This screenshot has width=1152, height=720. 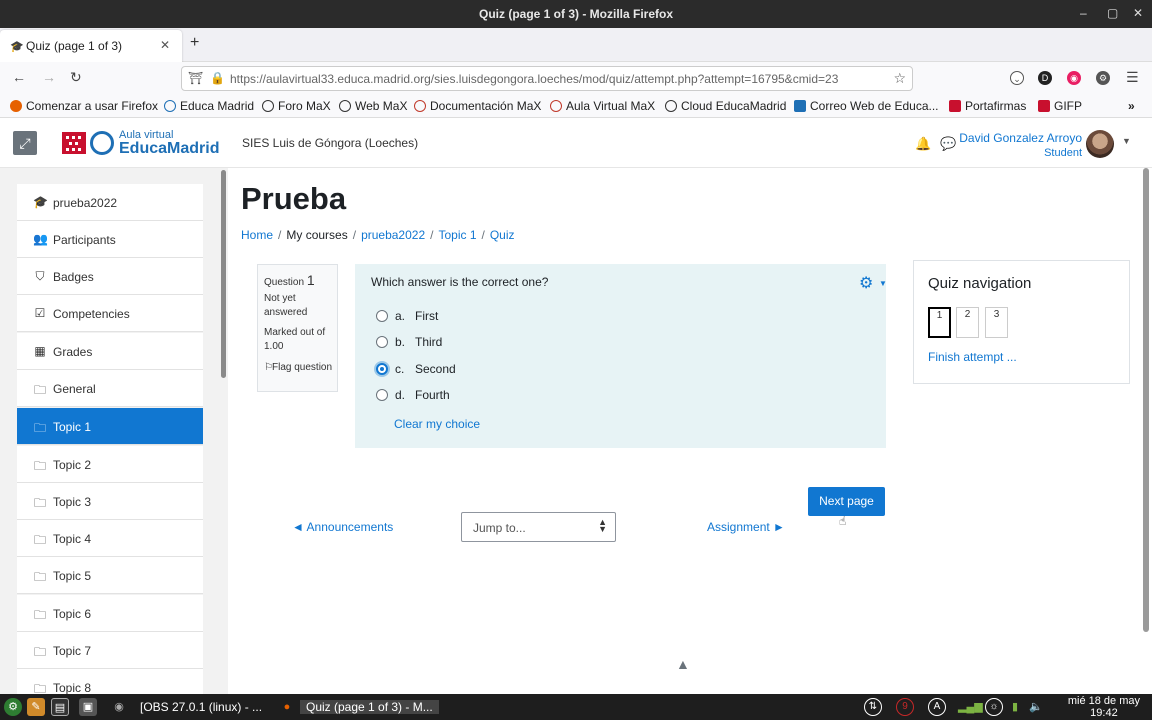 I want to click on sidebar-item-prueba2022: 🎓 prueba2022, so click(x=110, y=202).